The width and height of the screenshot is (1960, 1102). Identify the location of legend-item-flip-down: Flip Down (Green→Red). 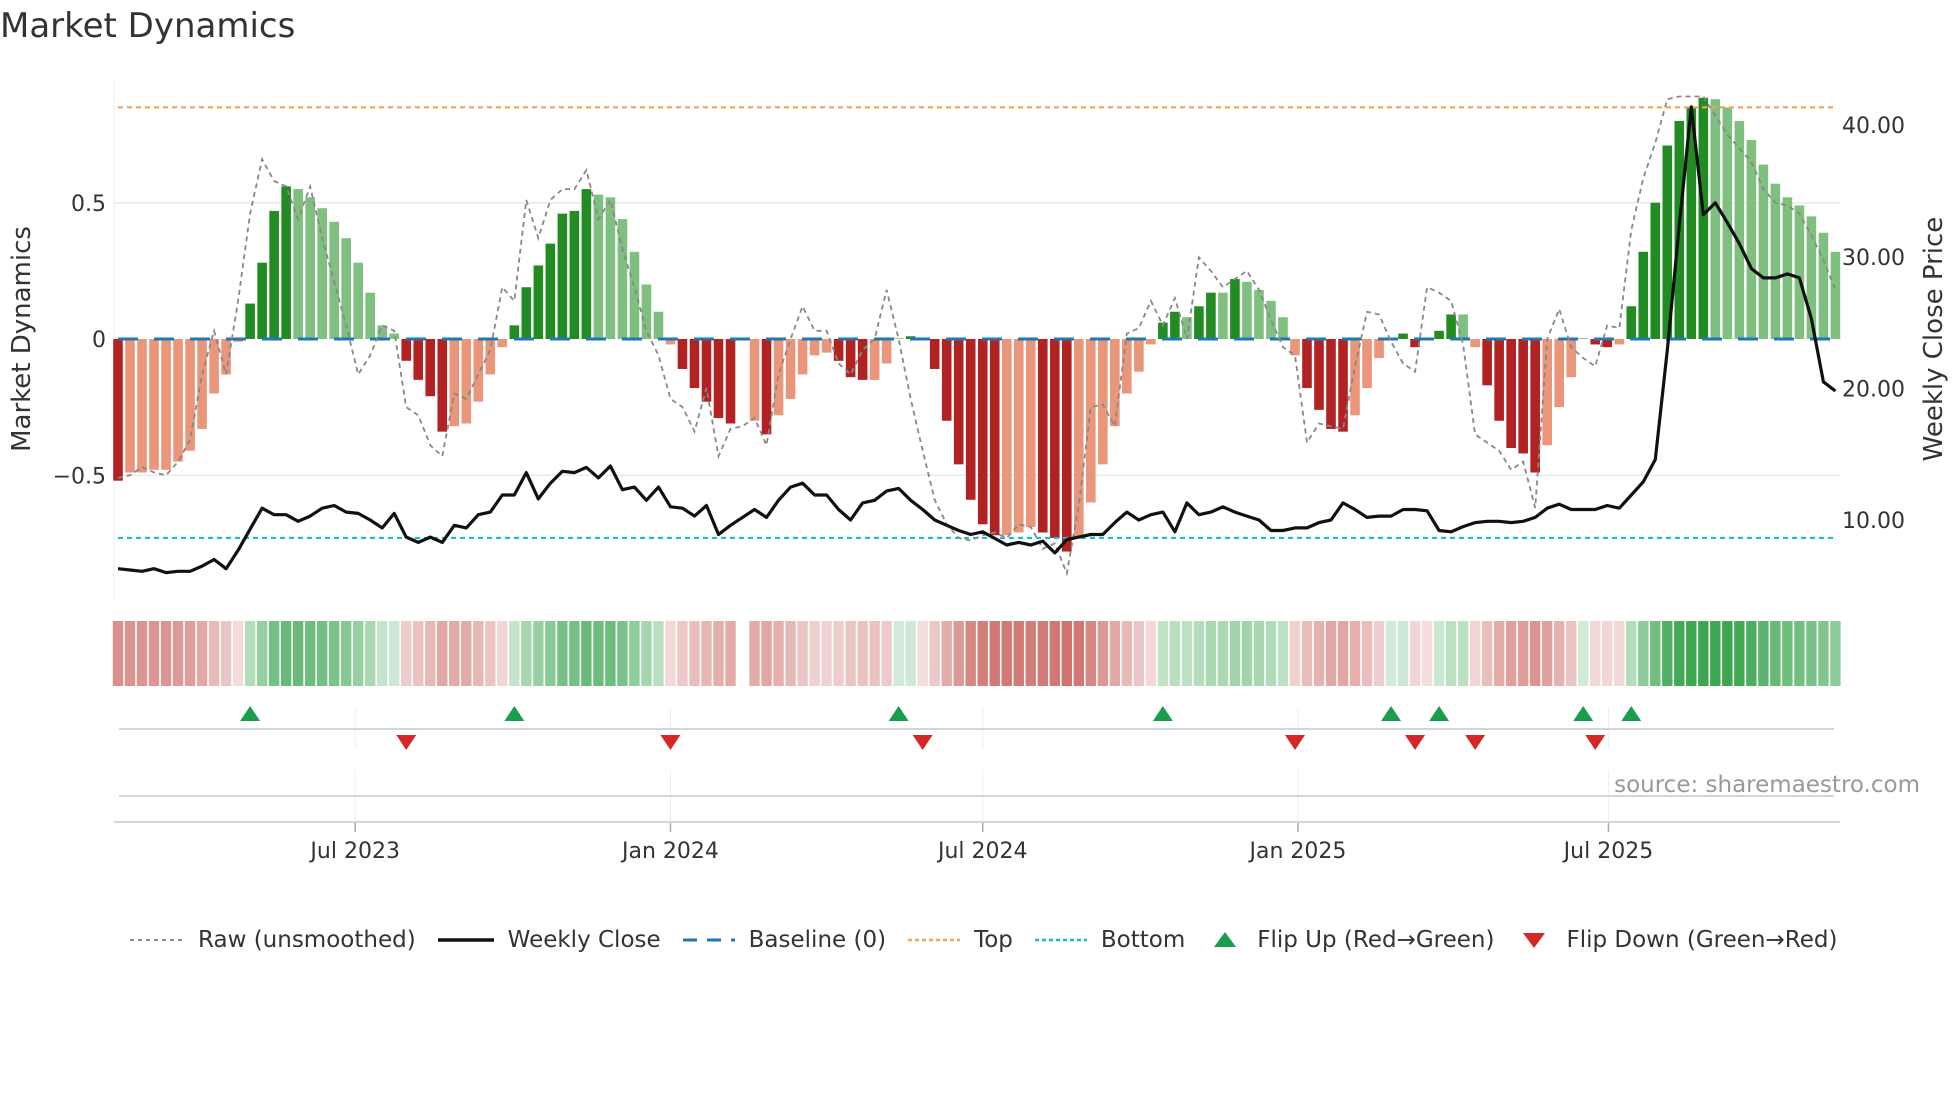
(1675, 940).